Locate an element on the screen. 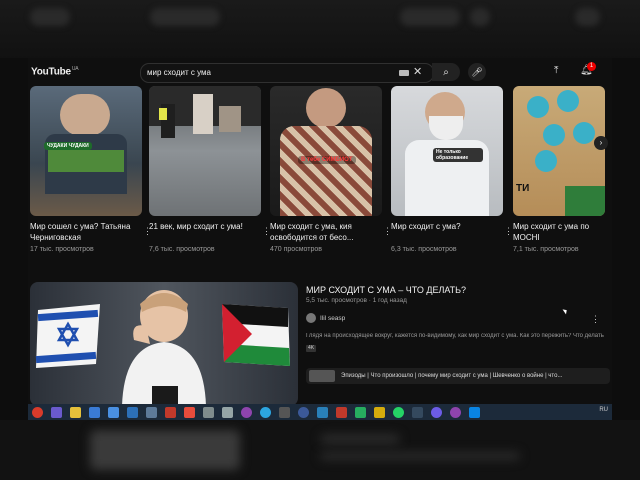  thumbnail-caption: ТИ is located at coordinates (523, 188).